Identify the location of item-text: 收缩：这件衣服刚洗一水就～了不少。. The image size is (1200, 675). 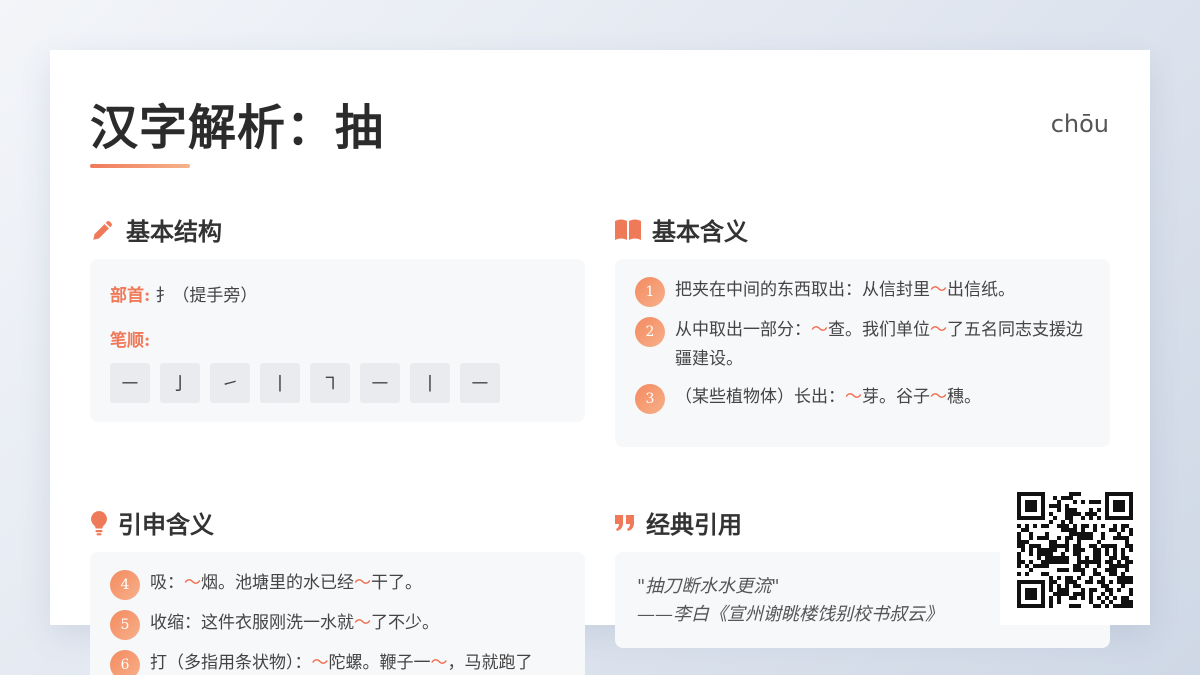
(294, 623).